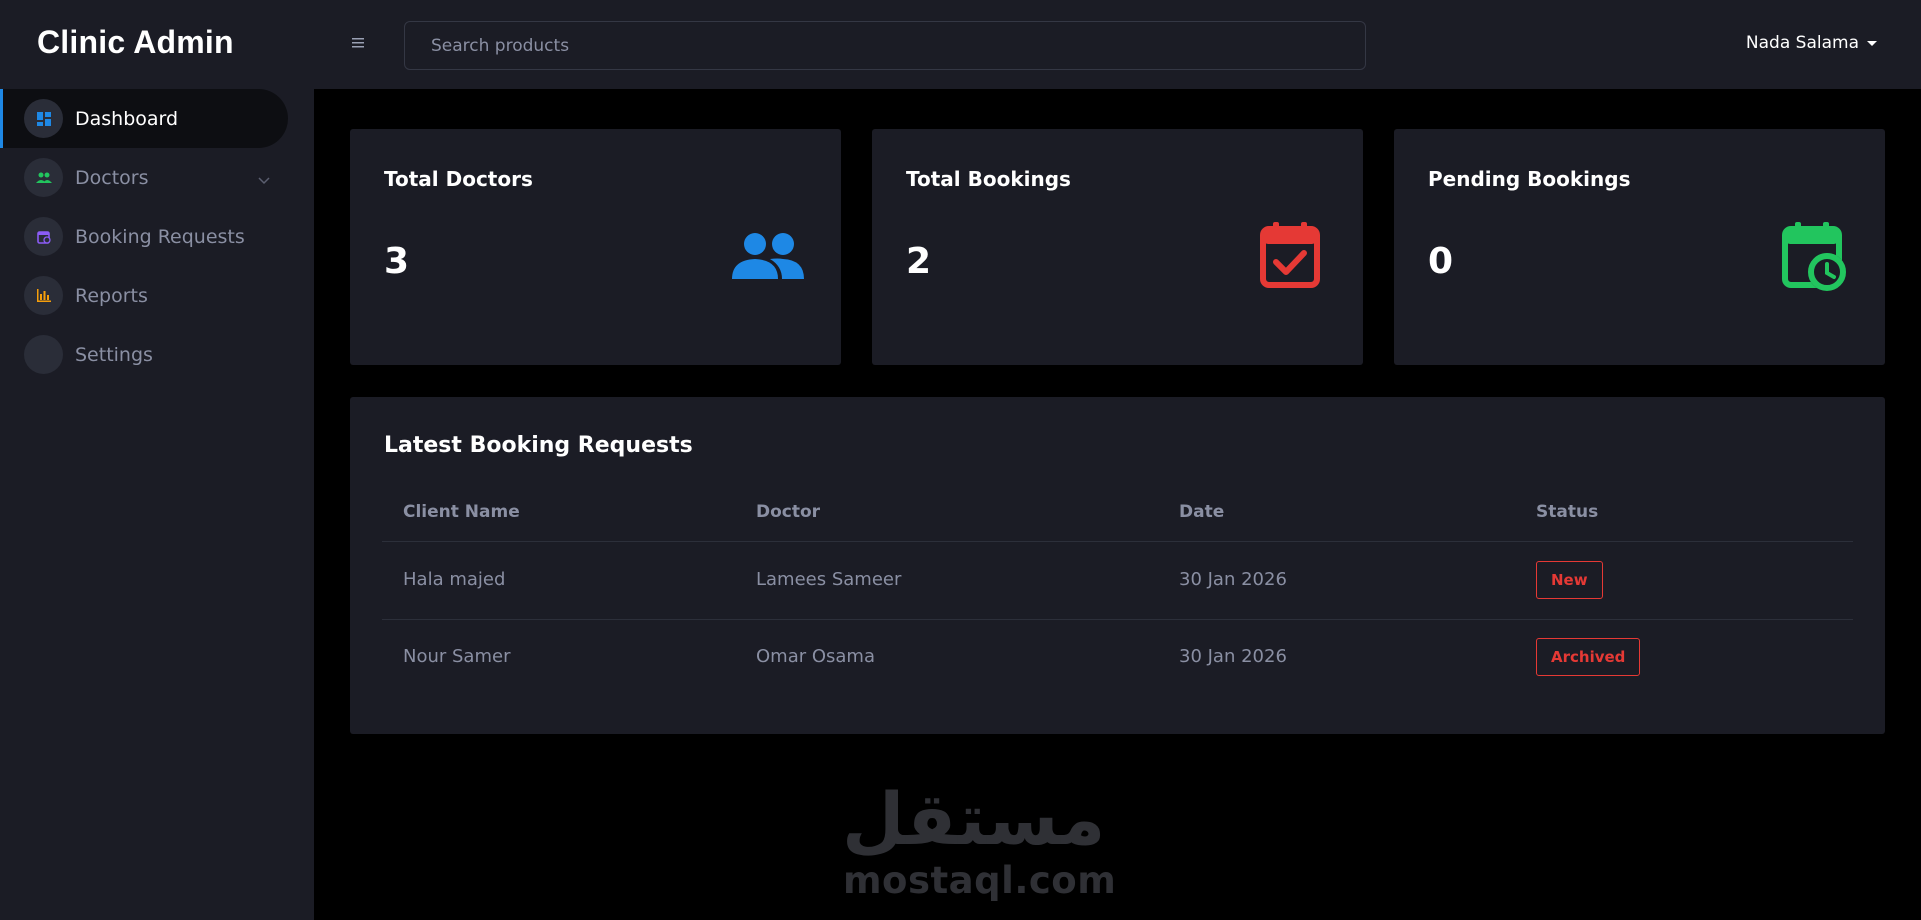 The image size is (1921, 920). Describe the element at coordinates (135, 42) in the screenshot. I see `app-title: Clinic Admin` at that location.